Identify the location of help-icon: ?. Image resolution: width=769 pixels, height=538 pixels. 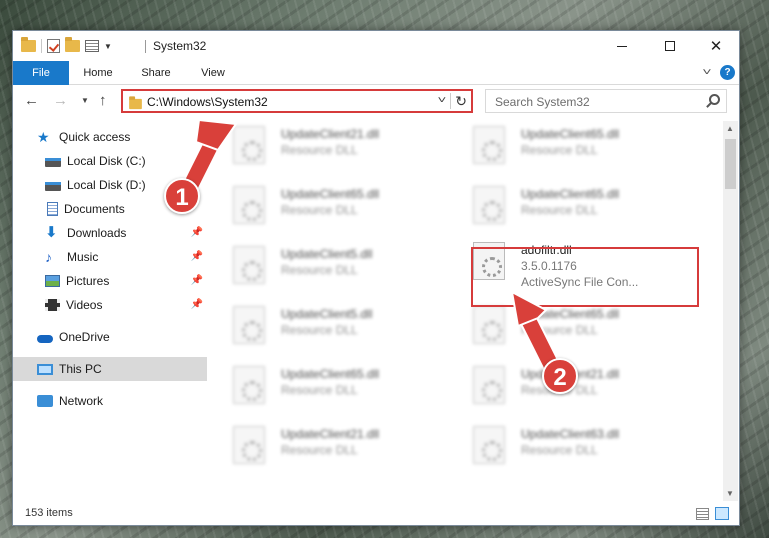
(727, 72).